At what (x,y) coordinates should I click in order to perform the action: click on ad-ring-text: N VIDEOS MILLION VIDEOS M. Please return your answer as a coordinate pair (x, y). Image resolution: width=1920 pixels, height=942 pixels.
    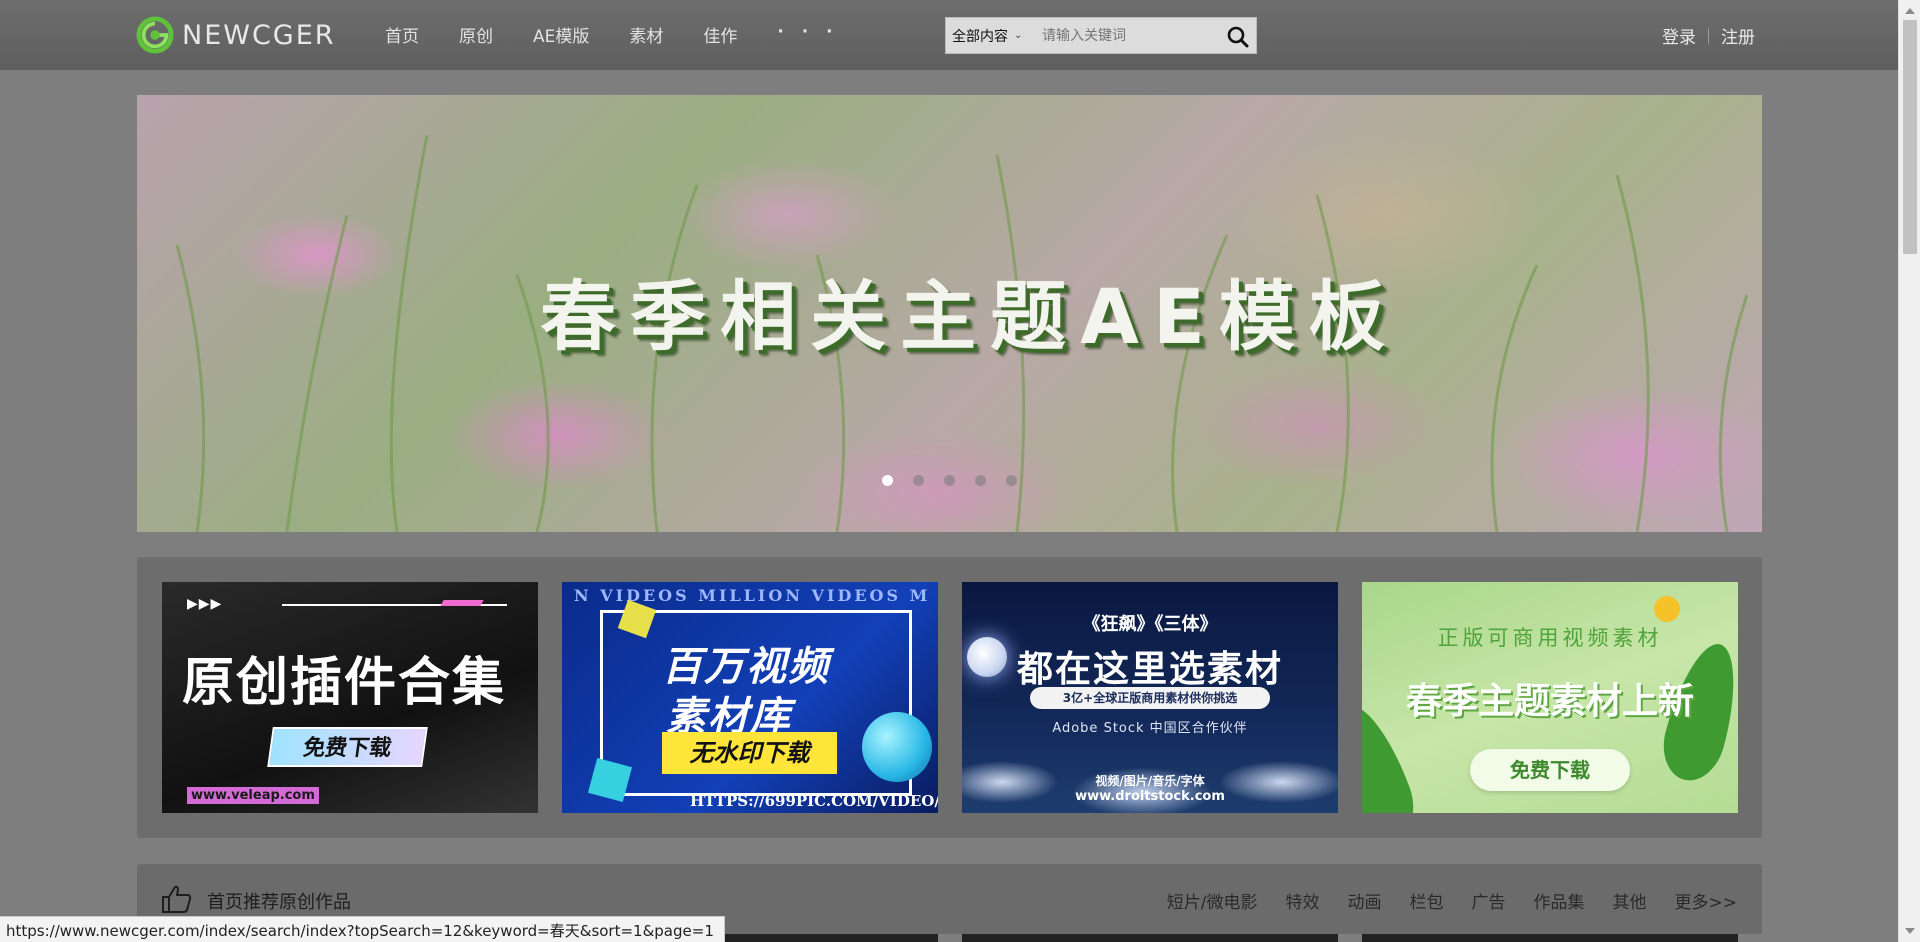
    Looking at the image, I should click on (752, 595).